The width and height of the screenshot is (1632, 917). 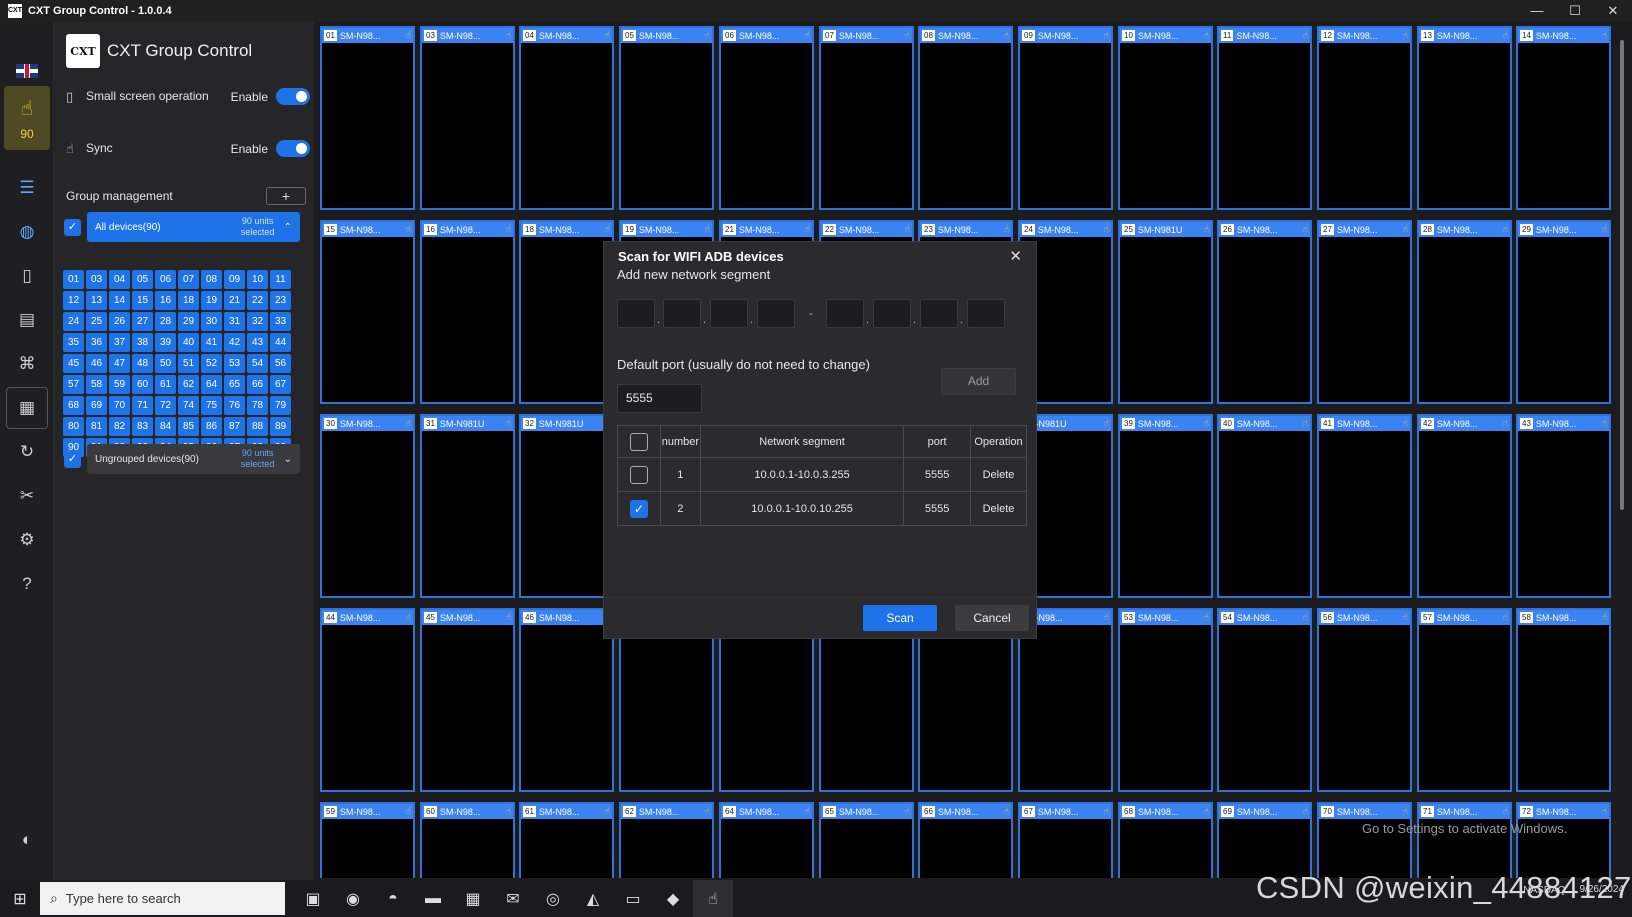 I want to click on device-tile: 61 SM-N98... ☝, so click(x=566, y=840).